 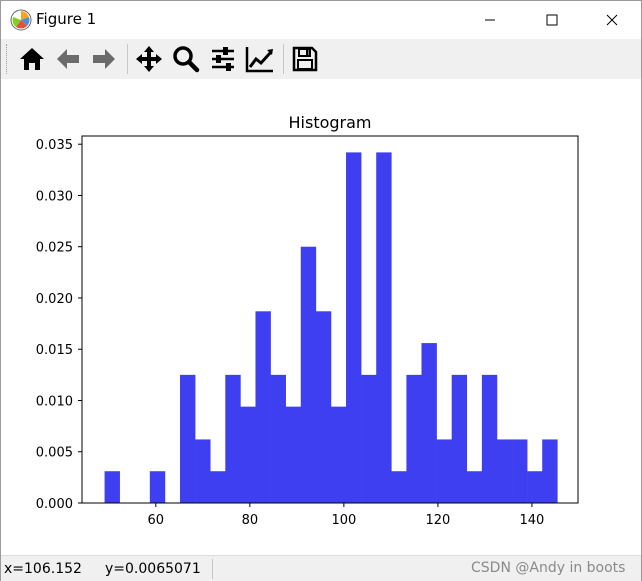 What do you see at coordinates (54, 248) in the screenshot?
I see `y-tick-label: 0.025` at bounding box center [54, 248].